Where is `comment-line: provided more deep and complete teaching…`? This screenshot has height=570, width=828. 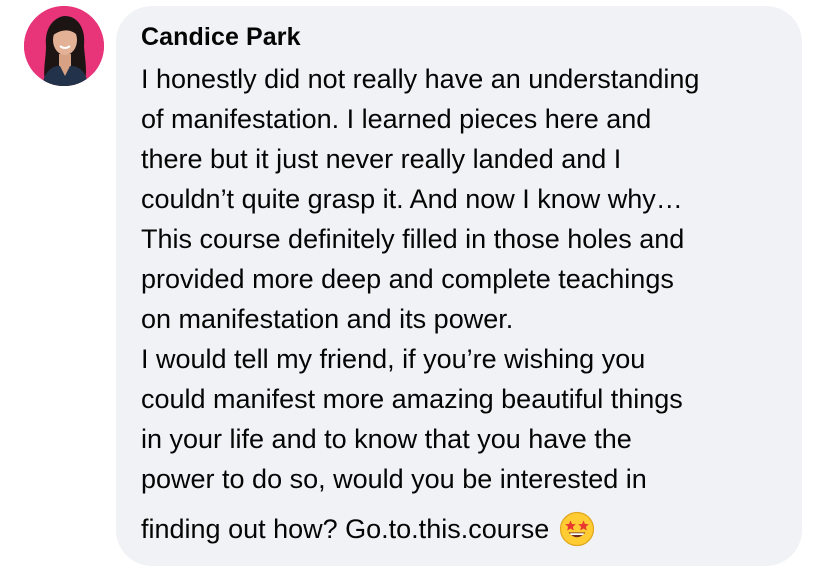 comment-line: provided more deep and complete teaching… is located at coordinates (407, 279).